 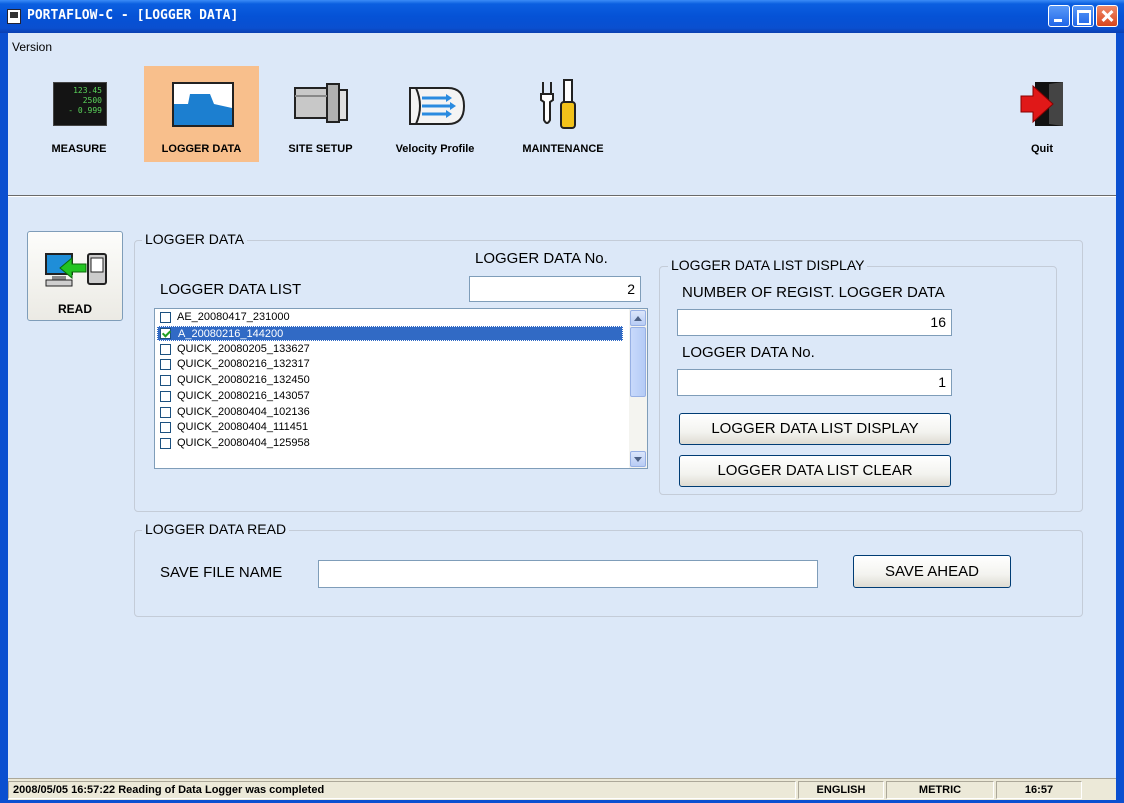 I want to click on toolbar-quit-label: Quit, so click(x=1042, y=149).